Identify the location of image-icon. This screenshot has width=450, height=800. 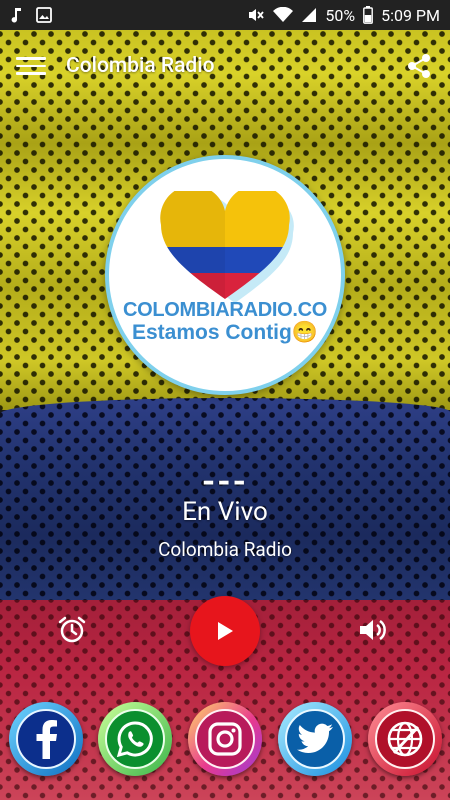
(44, 15).